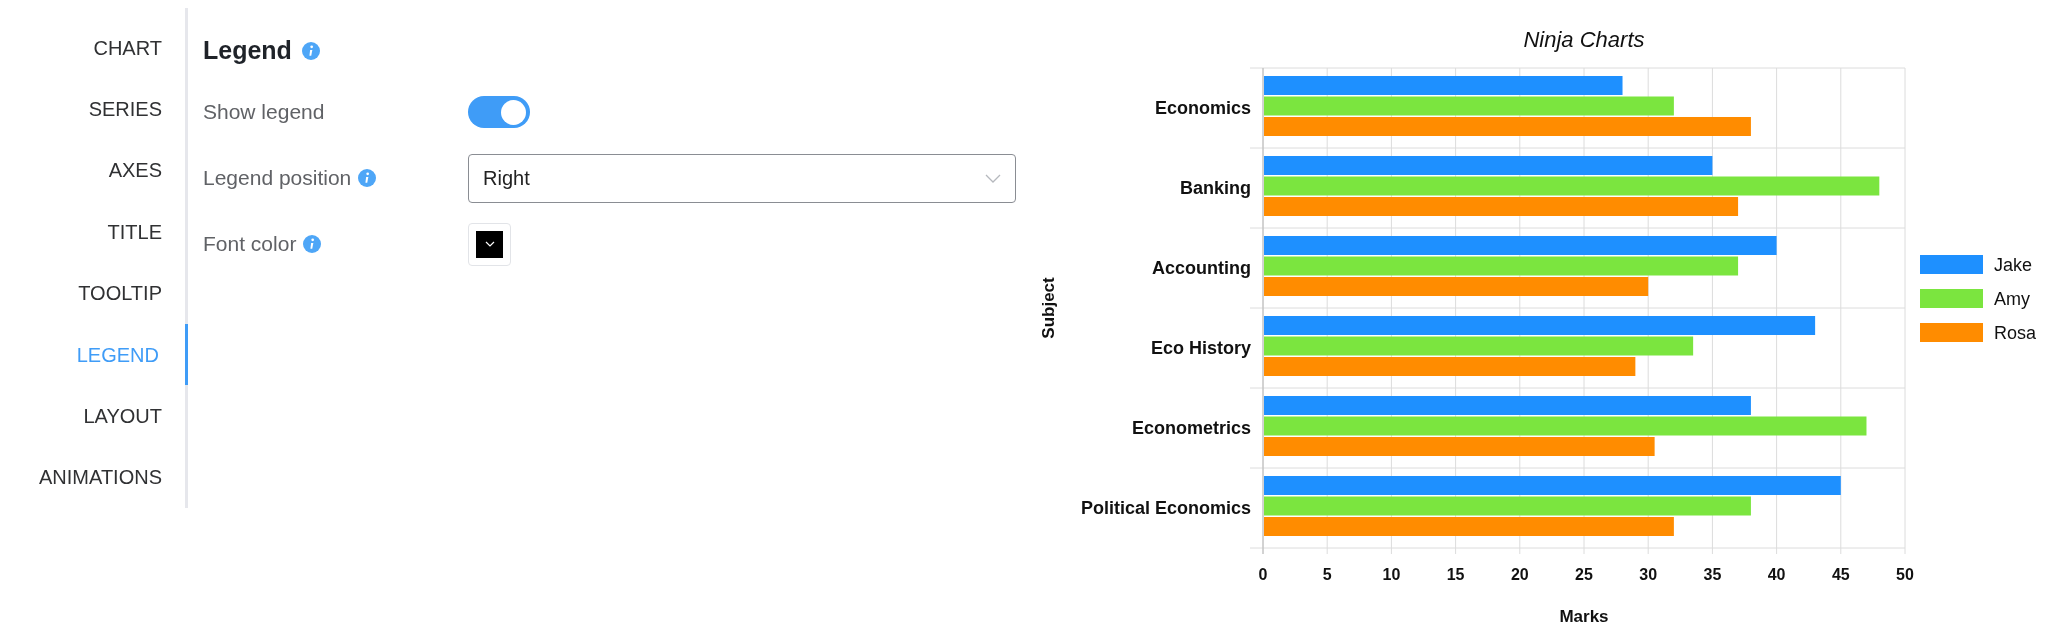 The width and height of the screenshot is (2048, 637). I want to click on category-label: Eco History, so click(1200, 348).